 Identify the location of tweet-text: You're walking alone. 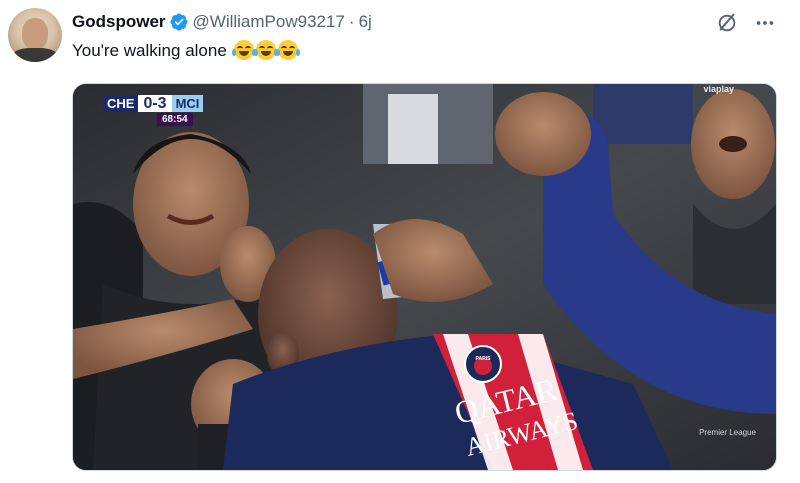
(186, 51).